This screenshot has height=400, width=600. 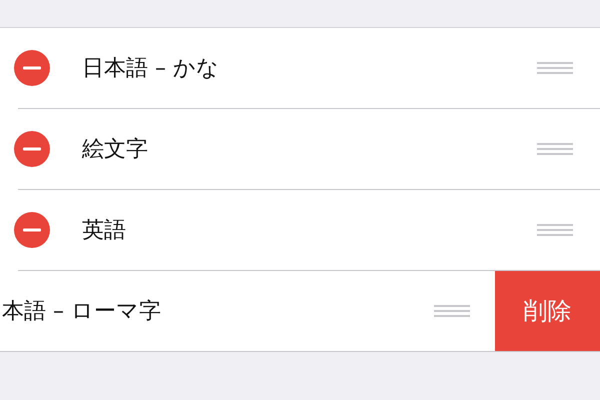 I want to click on keyboard-name: 絵文字, so click(x=115, y=150).